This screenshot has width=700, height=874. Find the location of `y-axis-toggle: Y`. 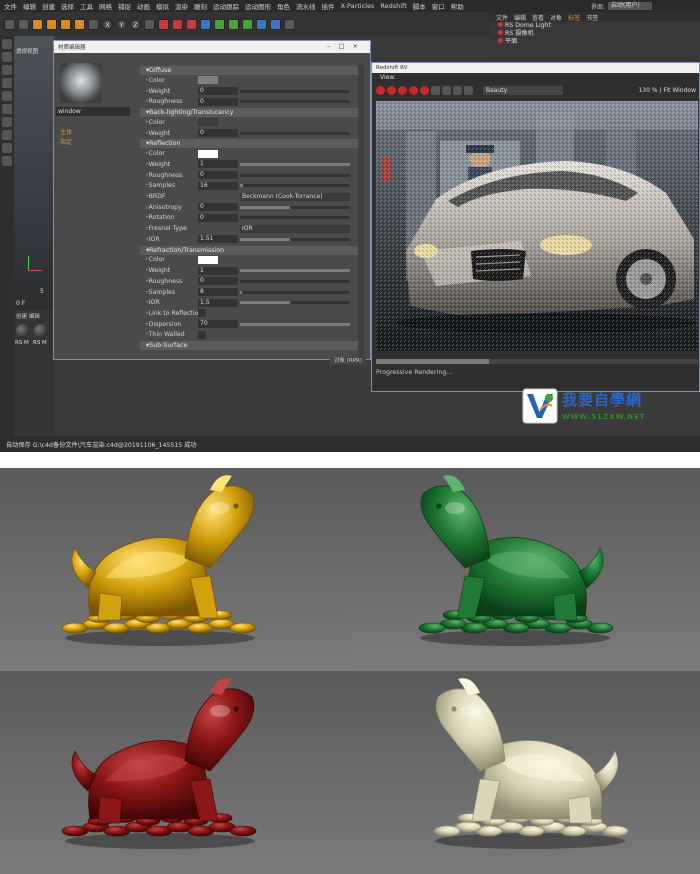

y-axis-toggle: Y is located at coordinates (121, 24).